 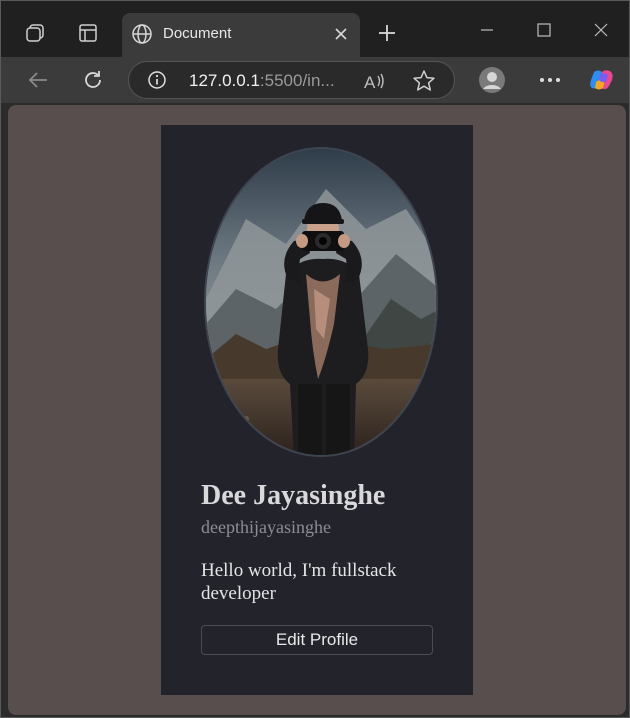 I want to click on info-icon, so click(x=157, y=80).